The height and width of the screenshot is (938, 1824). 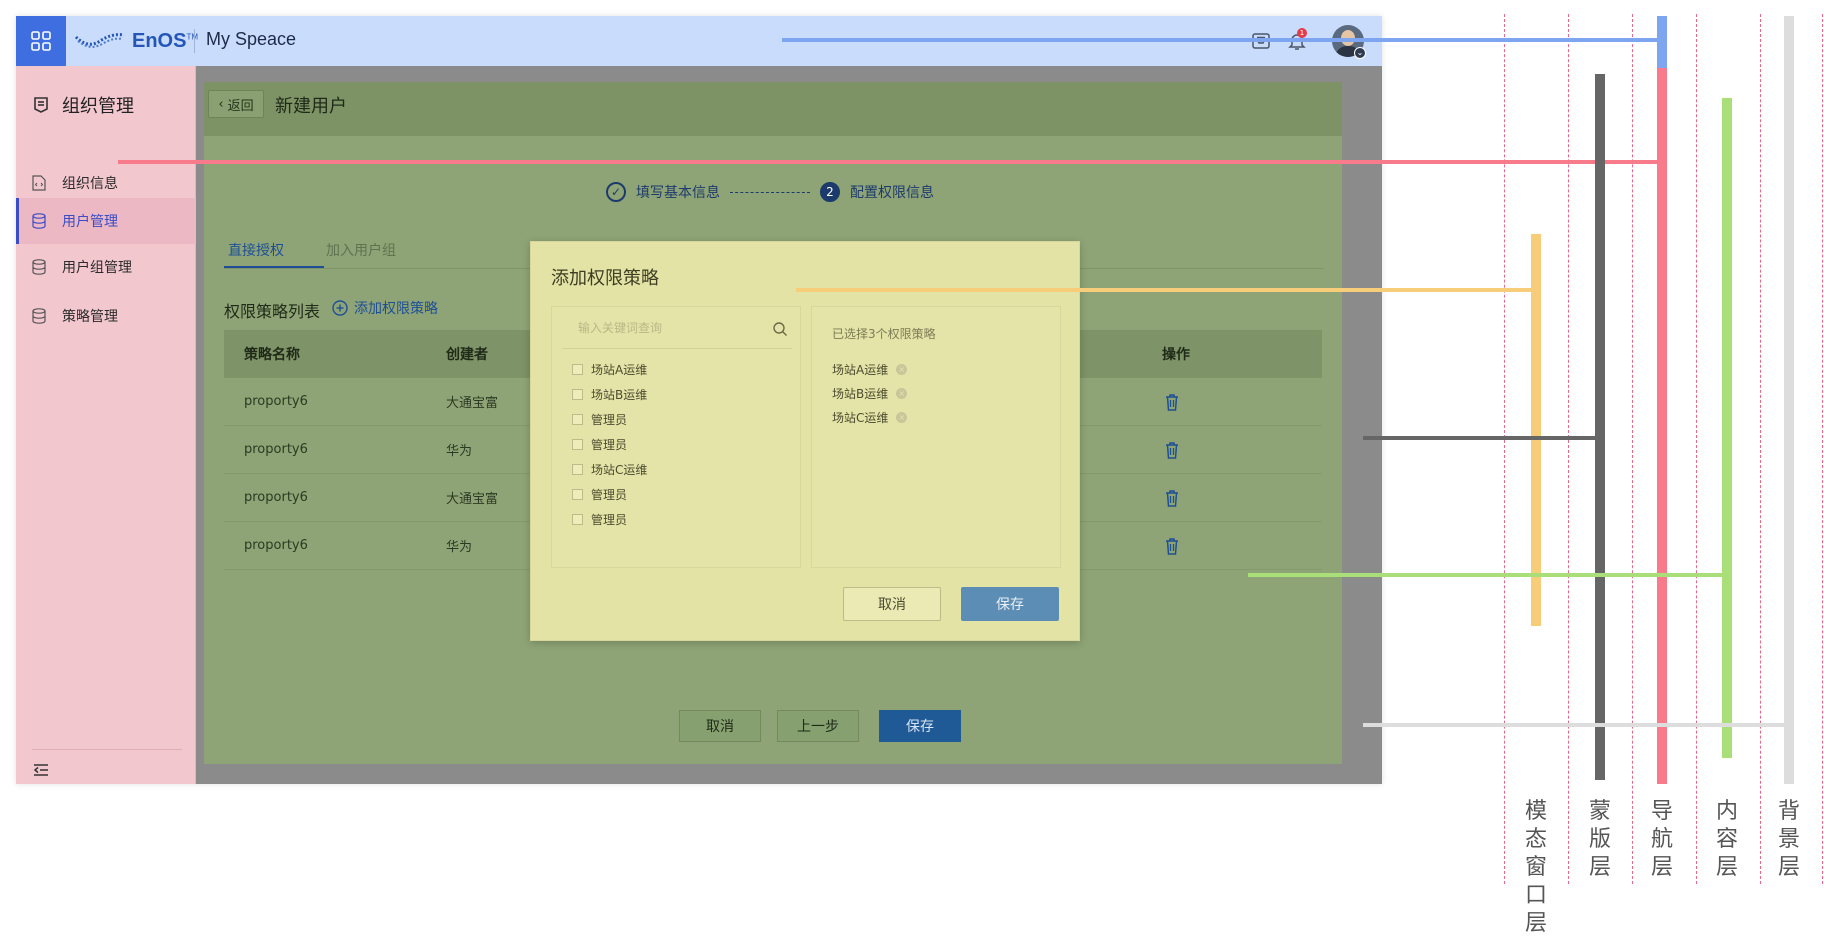 I want to click on step-connector, so click(x=770, y=192).